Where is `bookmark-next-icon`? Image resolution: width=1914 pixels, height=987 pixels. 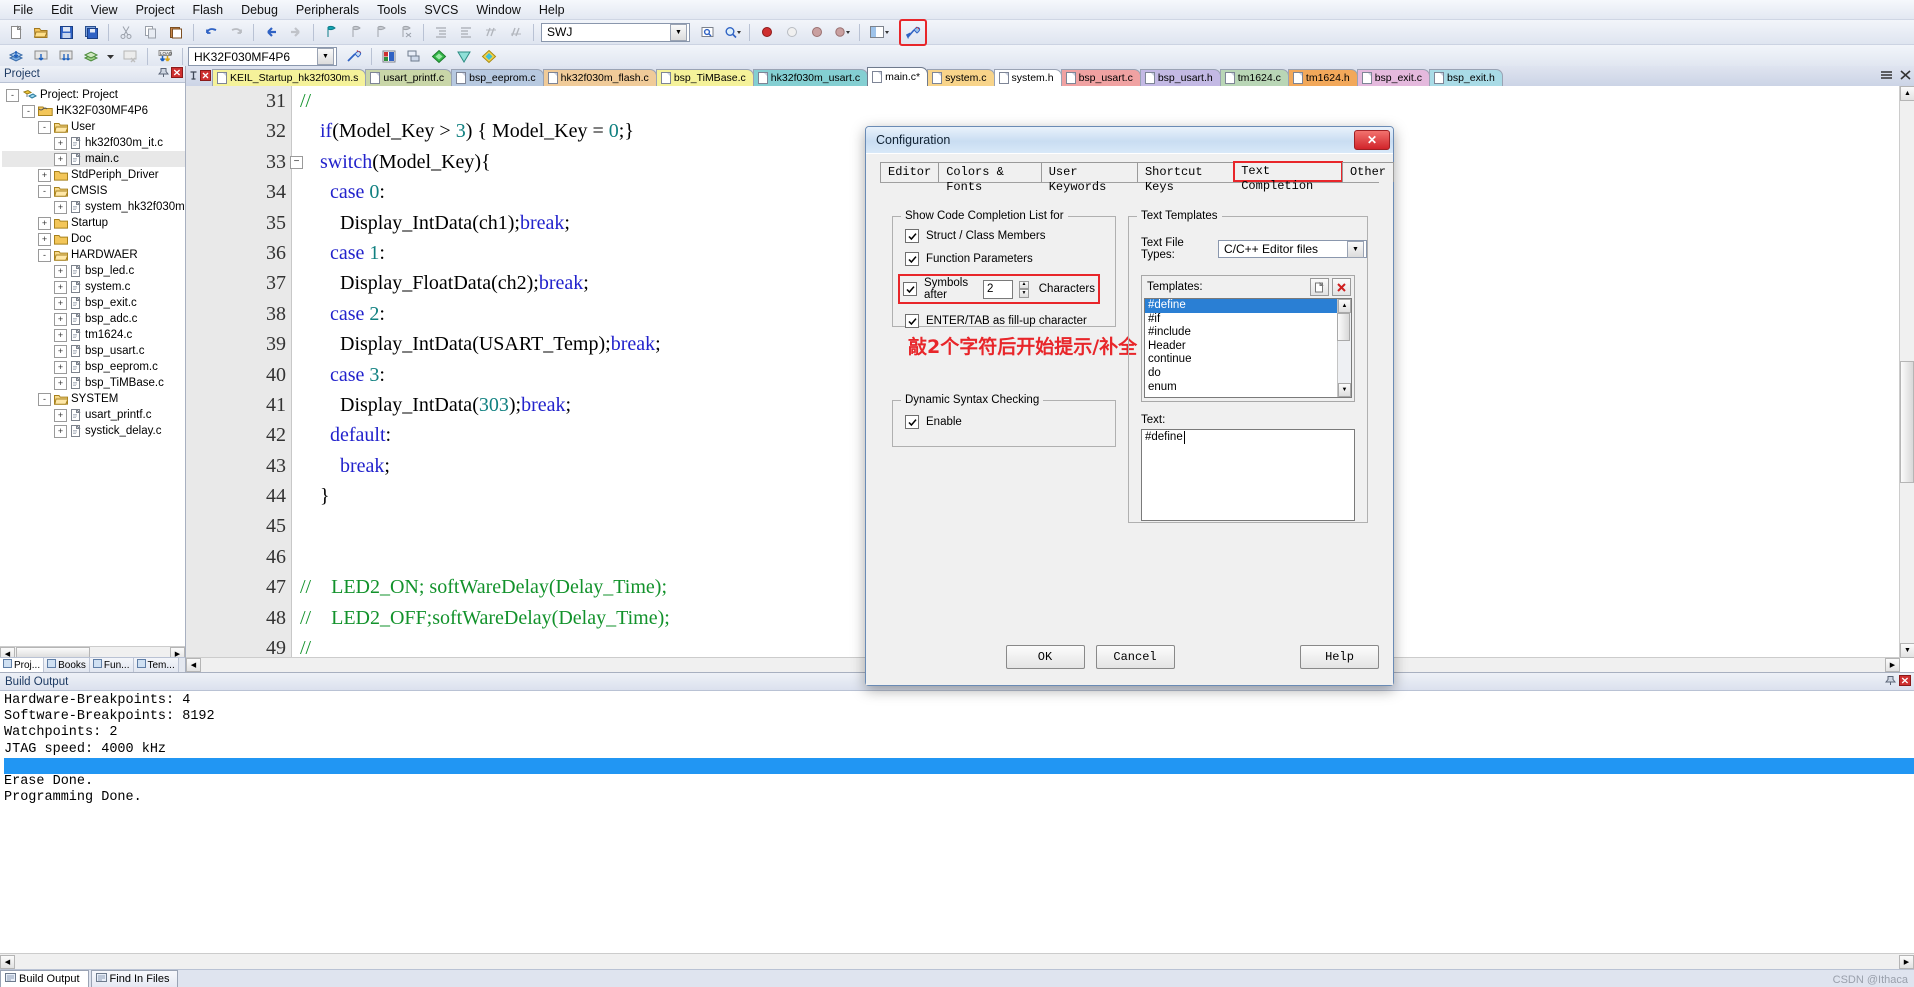 bookmark-next-icon is located at coordinates (381, 32).